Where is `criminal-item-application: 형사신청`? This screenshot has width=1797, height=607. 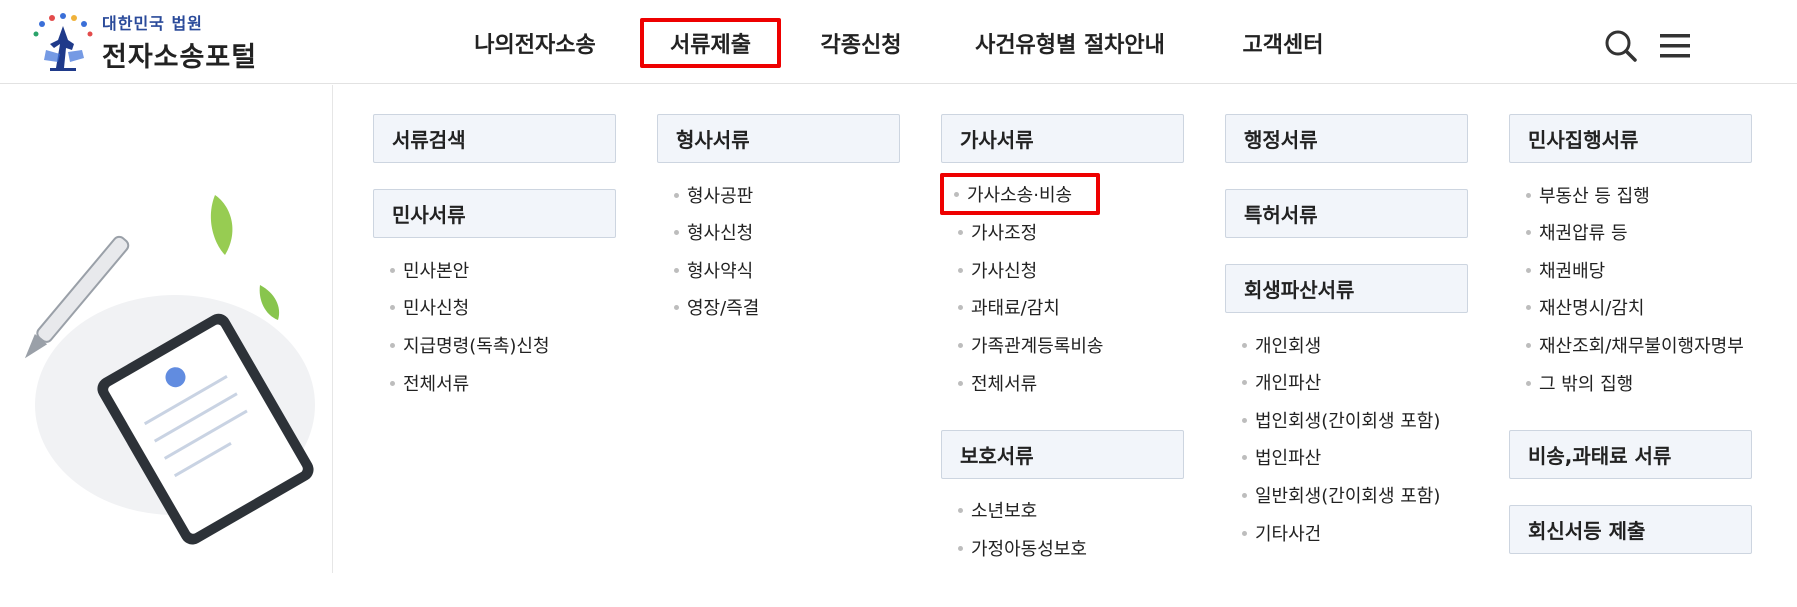
criminal-item-application: 형사신청 is located at coordinates (713, 232).